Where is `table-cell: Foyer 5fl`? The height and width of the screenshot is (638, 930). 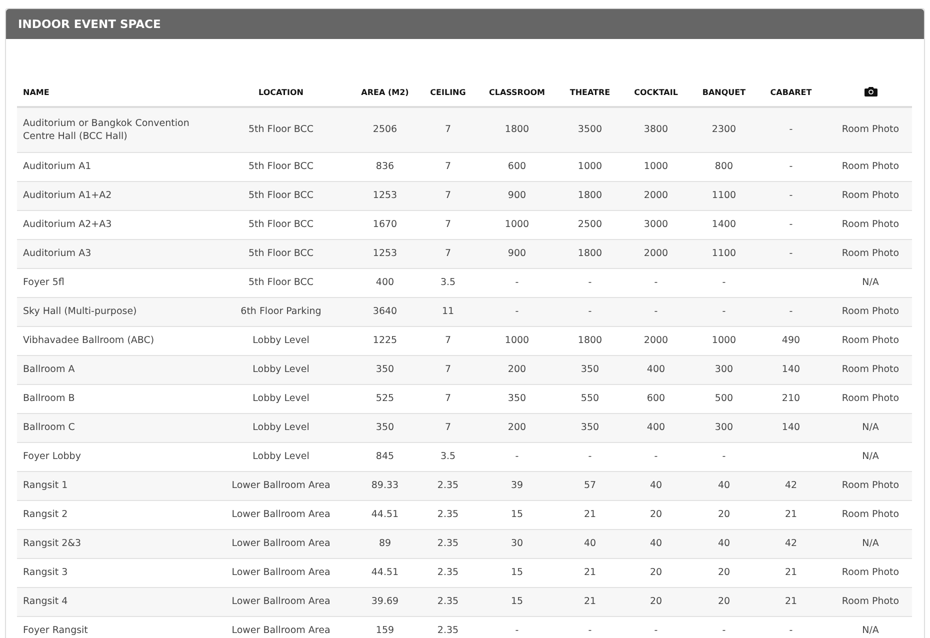 table-cell: Foyer 5fl is located at coordinates (43, 282).